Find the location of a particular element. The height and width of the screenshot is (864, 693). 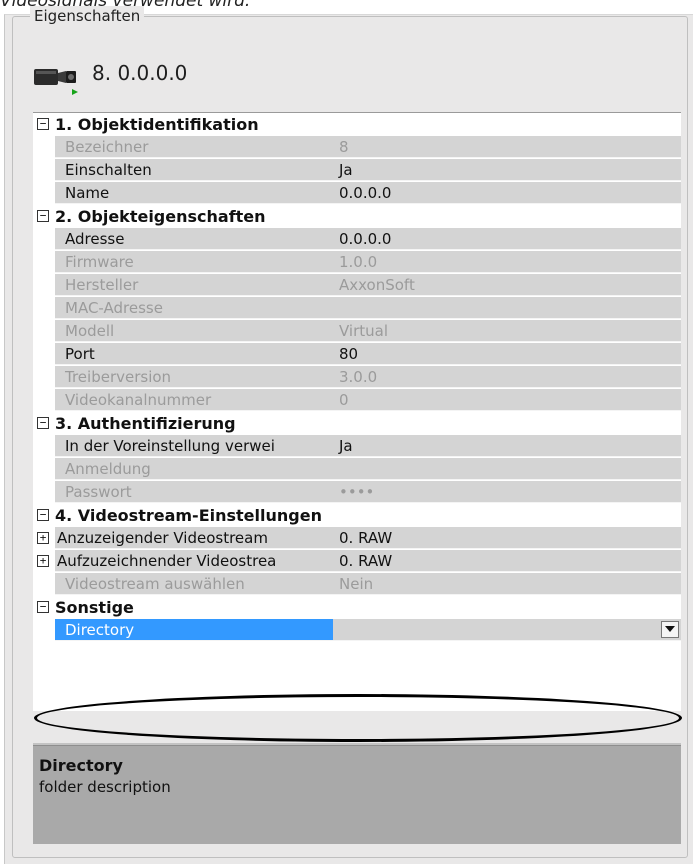

property-row: Adresse 0.0.0.0 is located at coordinates (357, 239).